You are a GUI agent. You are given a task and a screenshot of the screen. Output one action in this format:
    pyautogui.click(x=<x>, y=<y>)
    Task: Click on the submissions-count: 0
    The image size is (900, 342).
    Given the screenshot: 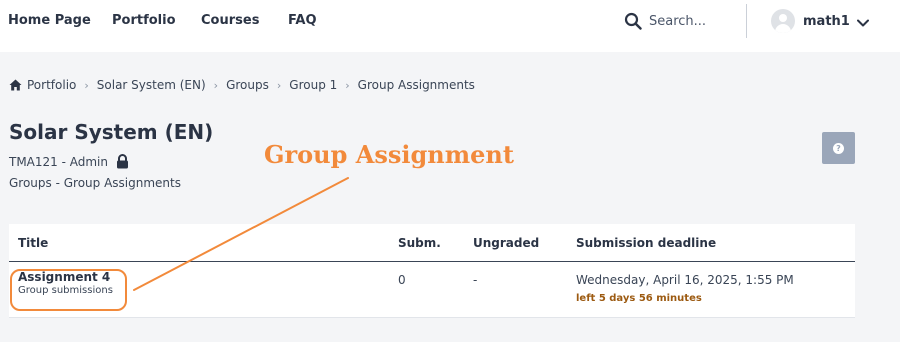 What is the action you would take?
    pyautogui.click(x=402, y=280)
    